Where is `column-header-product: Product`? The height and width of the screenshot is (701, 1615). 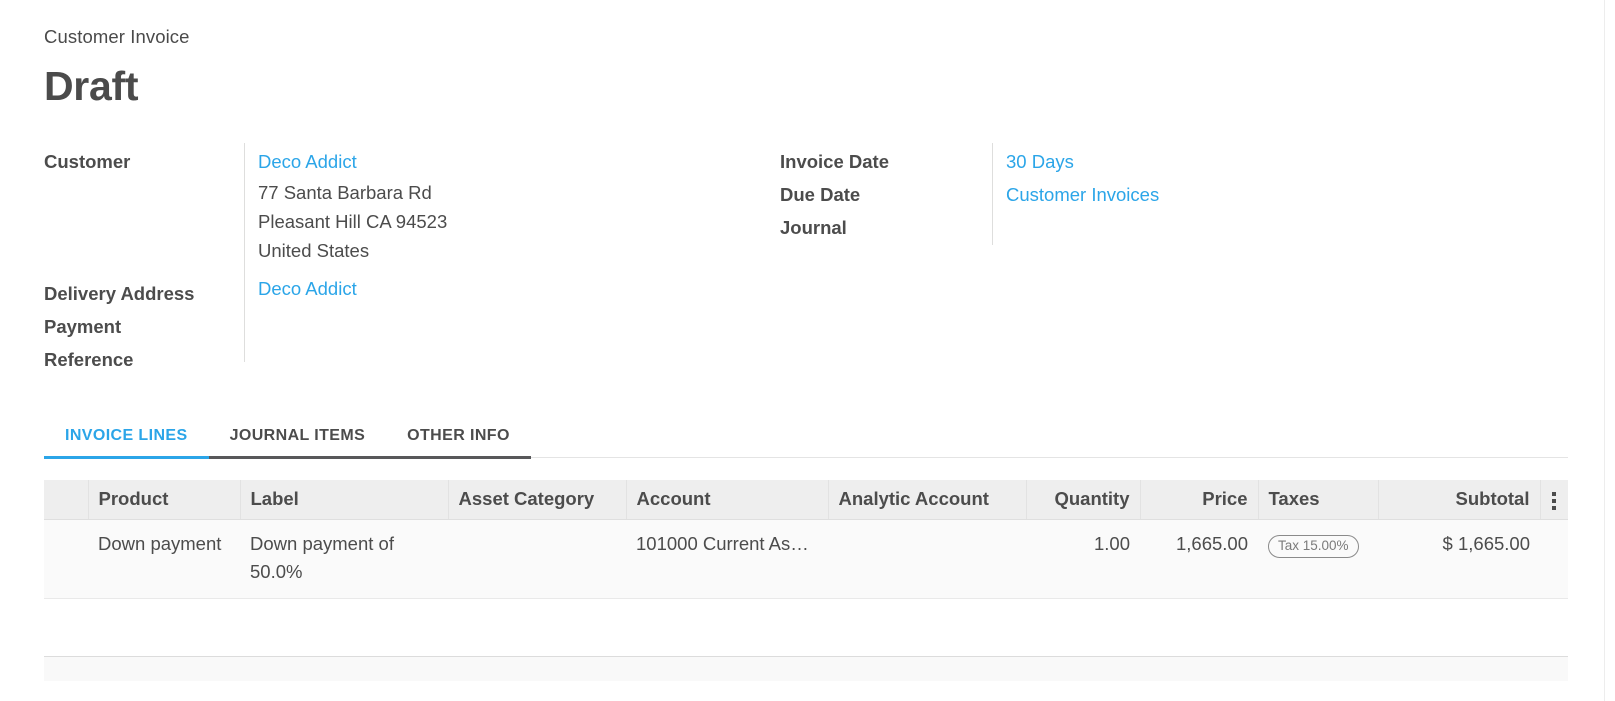
column-header-product: Product is located at coordinates (164, 500).